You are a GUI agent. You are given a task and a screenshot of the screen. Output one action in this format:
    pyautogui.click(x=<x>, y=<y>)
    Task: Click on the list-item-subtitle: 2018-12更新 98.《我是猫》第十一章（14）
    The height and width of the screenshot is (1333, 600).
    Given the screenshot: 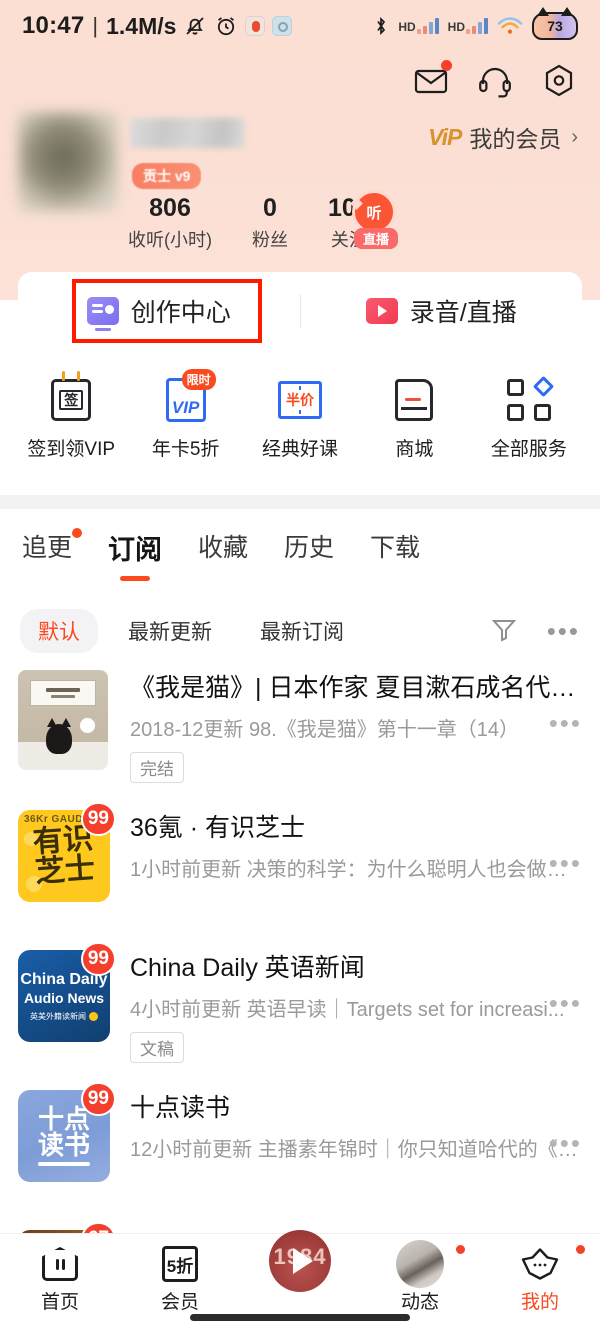 What is the action you would take?
    pyautogui.click(x=325, y=730)
    